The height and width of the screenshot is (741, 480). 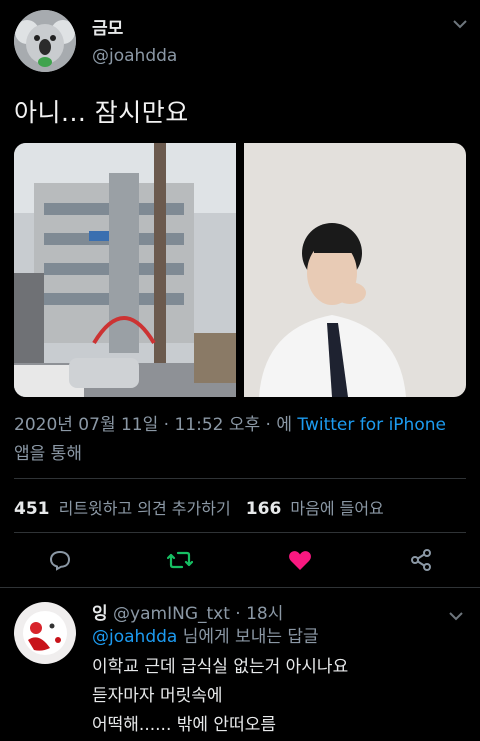 What do you see at coordinates (264, 509) in the screenshot?
I see `like-count: 166` at bounding box center [264, 509].